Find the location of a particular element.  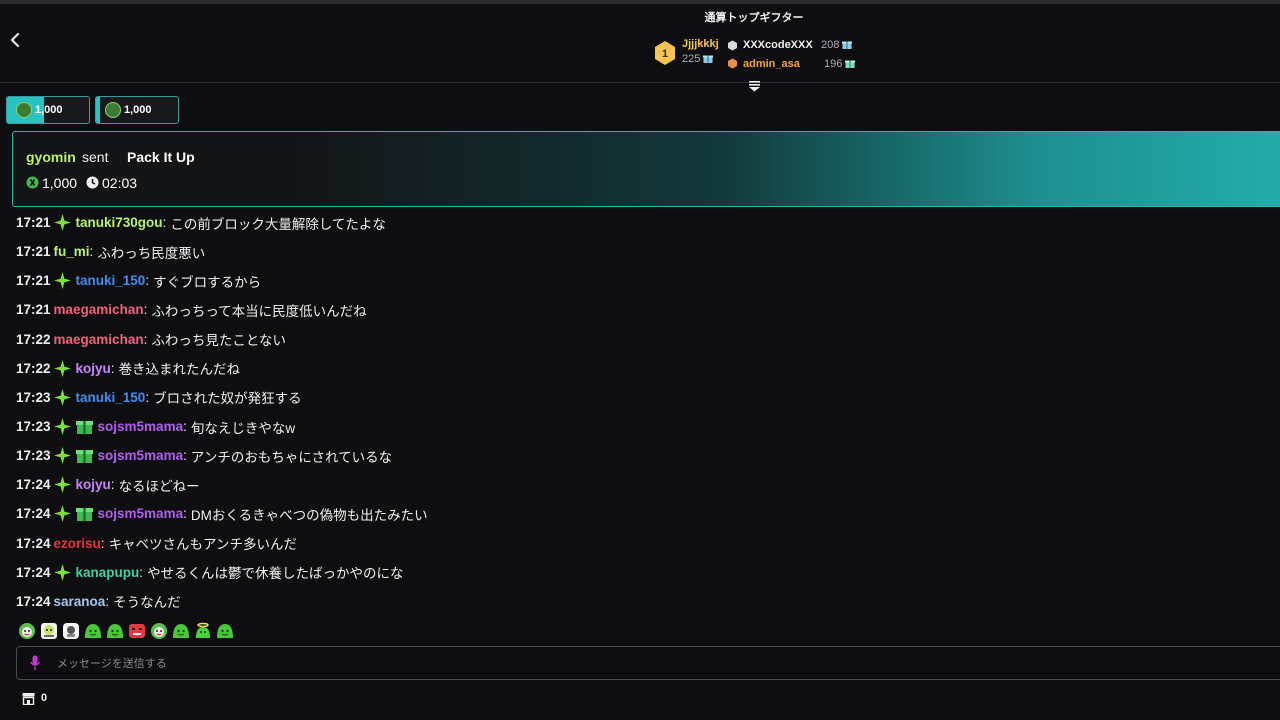

gifter-3-value: 196 is located at coordinates (840, 64).